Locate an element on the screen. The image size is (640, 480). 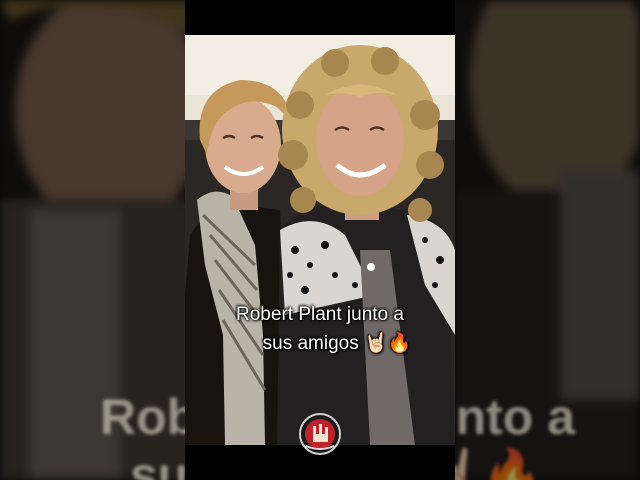
video-caption: Robert Plant junto a sus amigos 🤘🏻🔥 is located at coordinates (320, 329).